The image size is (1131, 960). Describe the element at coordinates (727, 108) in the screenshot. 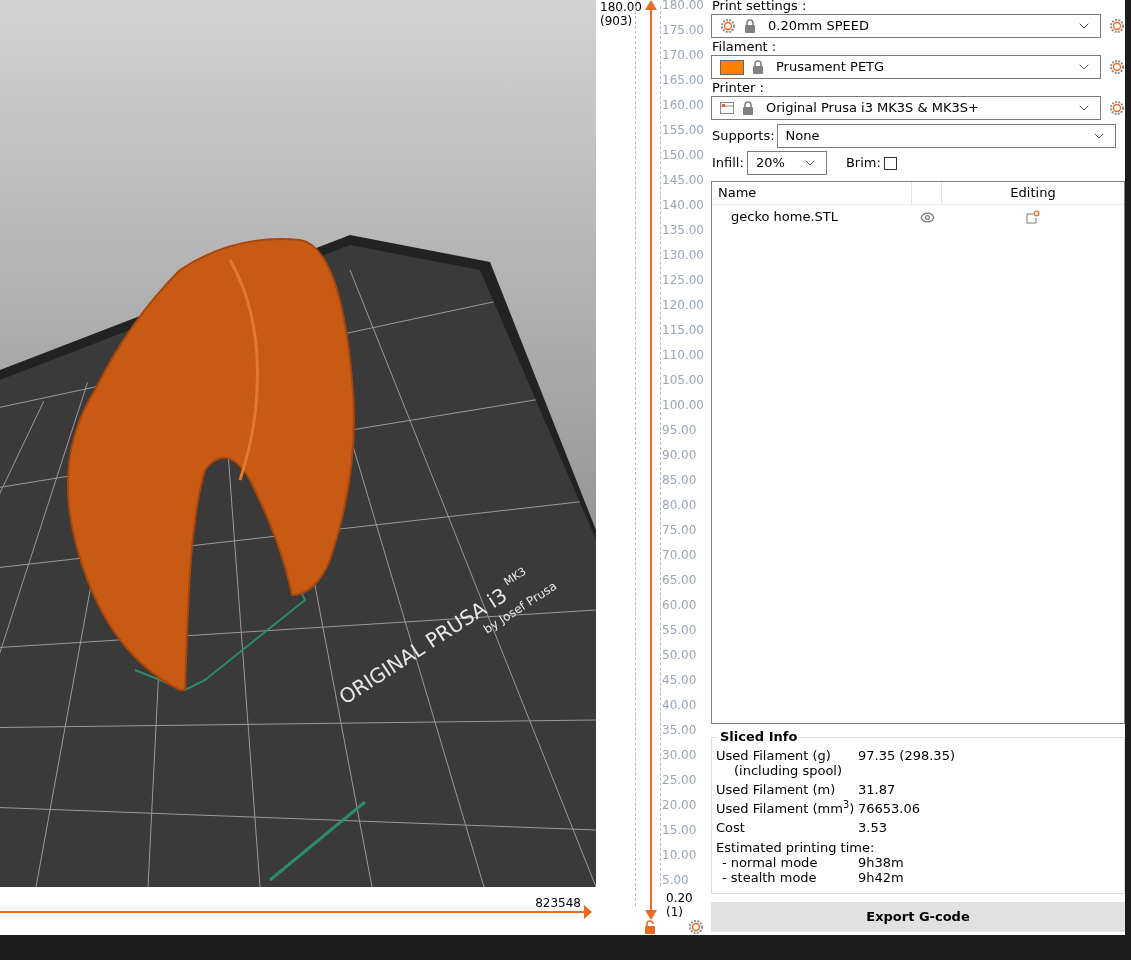

I see `printer-icon` at that location.